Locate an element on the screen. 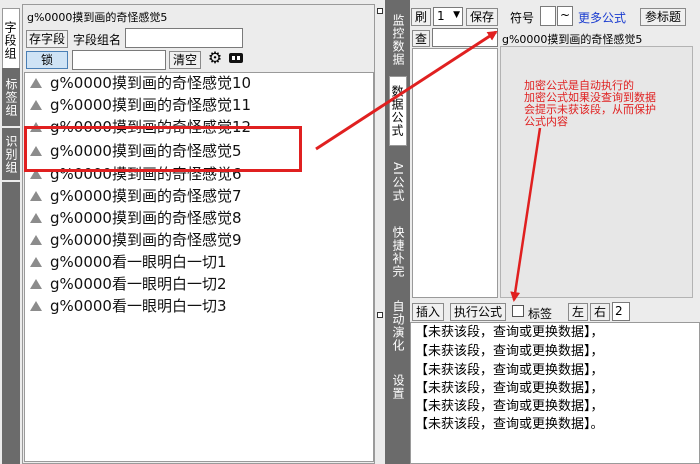 The height and width of the screenshot is (464, 700). chevron-down-icon: ▼ is located at coordinates (456, 15).